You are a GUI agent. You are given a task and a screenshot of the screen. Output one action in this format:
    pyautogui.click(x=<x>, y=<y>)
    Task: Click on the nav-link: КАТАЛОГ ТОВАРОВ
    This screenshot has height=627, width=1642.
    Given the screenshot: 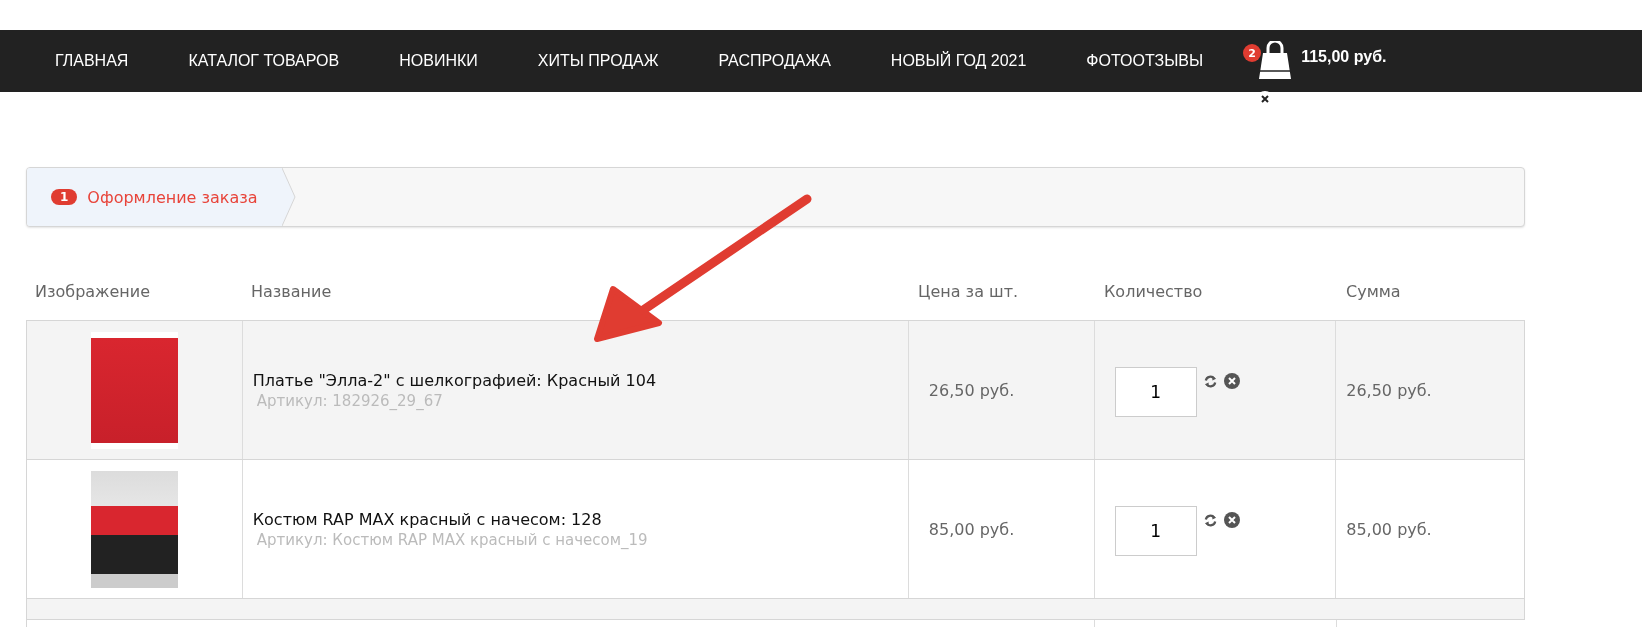 What is the action you would take?
    pyautogui.click(x=264, y=61)
    